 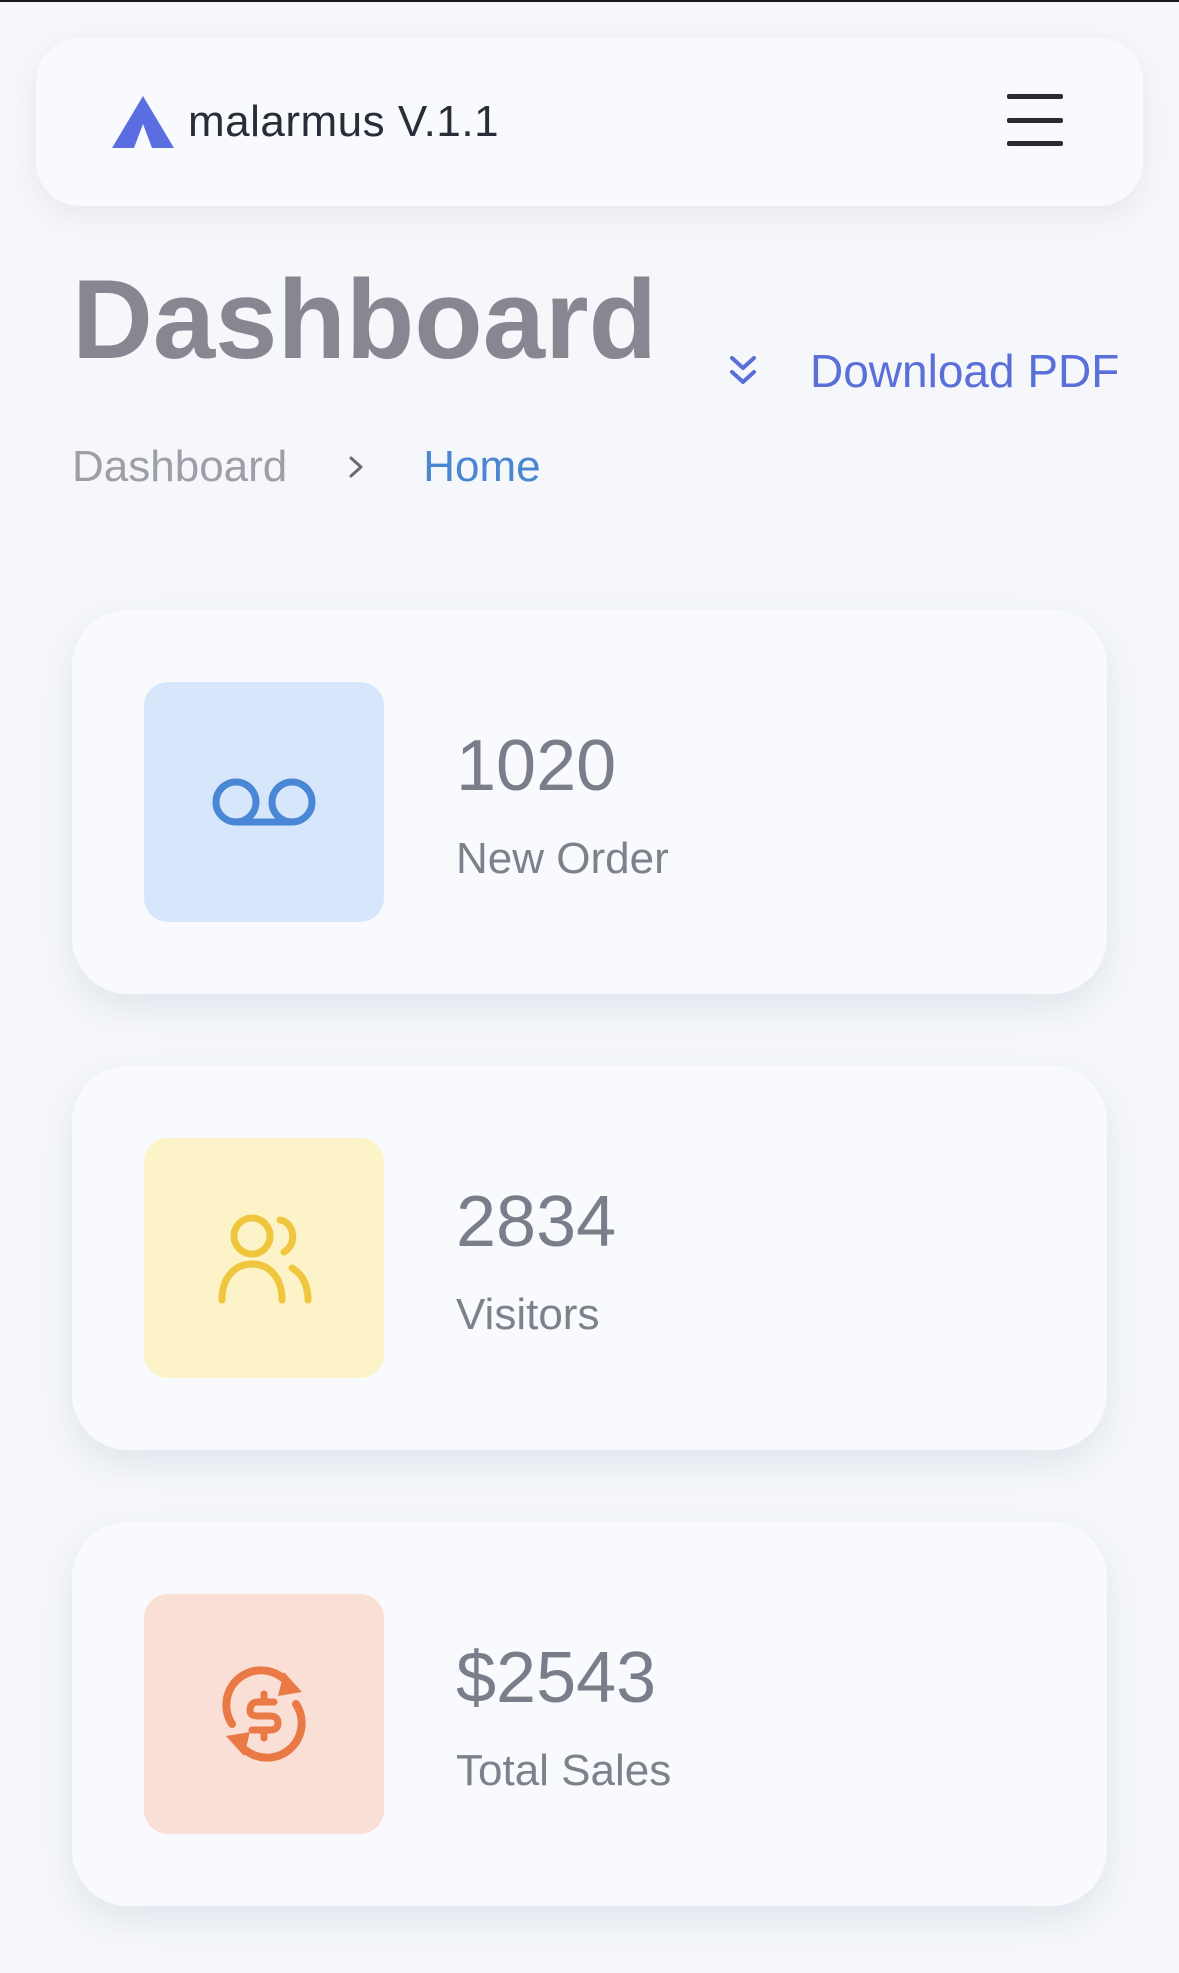 I want to click on hamburger-menu-icon, so click(x=1035, y=96).